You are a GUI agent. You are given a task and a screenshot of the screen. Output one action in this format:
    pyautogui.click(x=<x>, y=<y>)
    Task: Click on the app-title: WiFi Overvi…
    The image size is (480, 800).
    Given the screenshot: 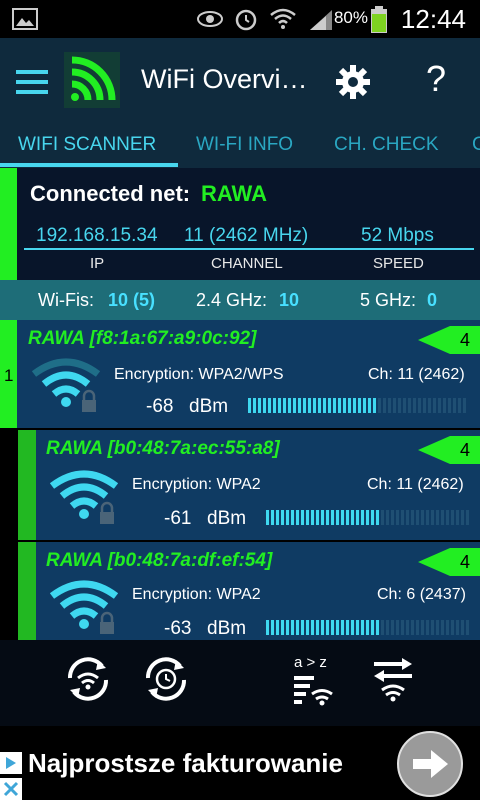 What is the action you would take?
    pyautogui.click(x=224, y=79)
    